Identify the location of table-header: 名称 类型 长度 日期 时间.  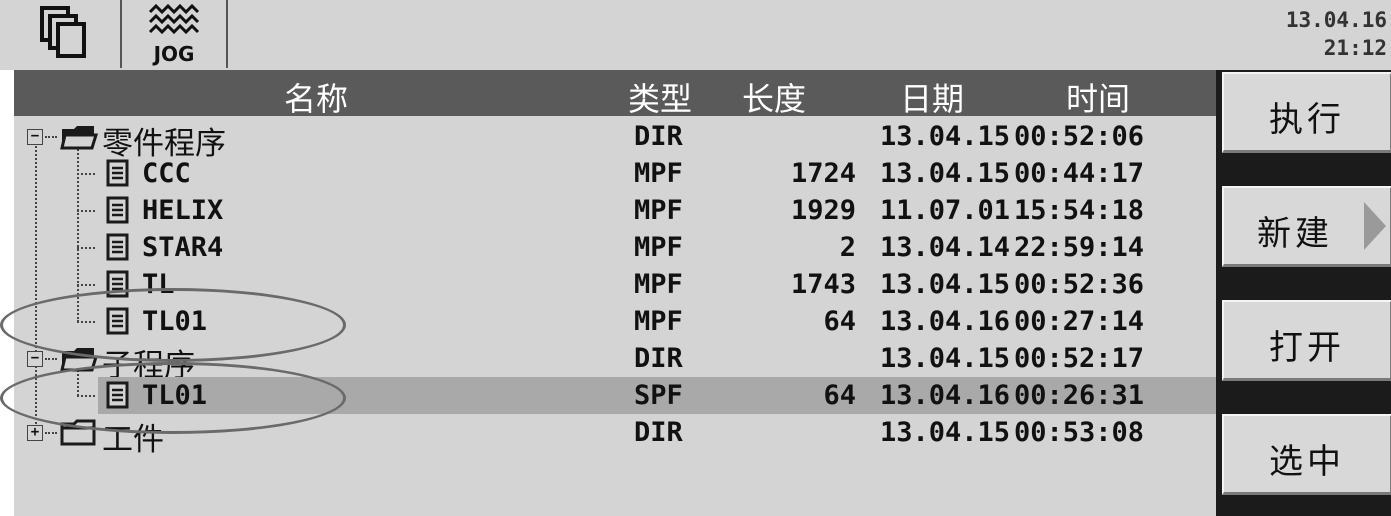
(615, 94).